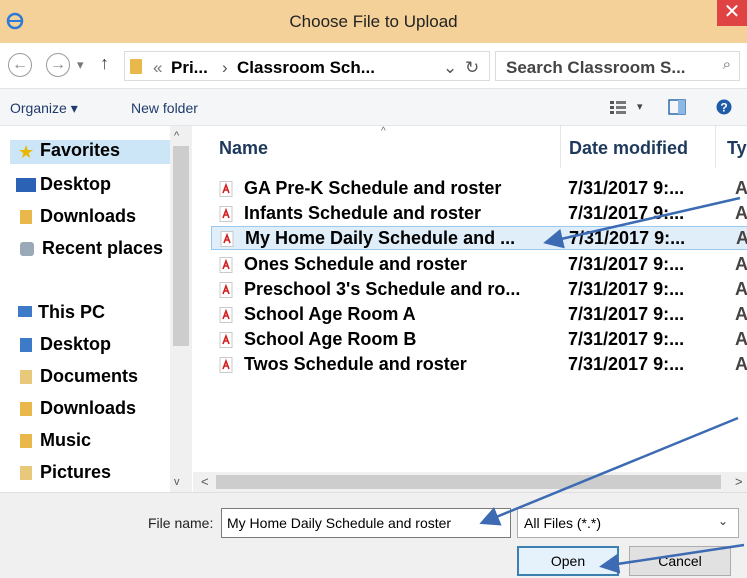 This screenshot has height=578, width=747. Describe the element at coordinates (737, 148) in the screenshot. I see `column-header-type: Ty` at that location.